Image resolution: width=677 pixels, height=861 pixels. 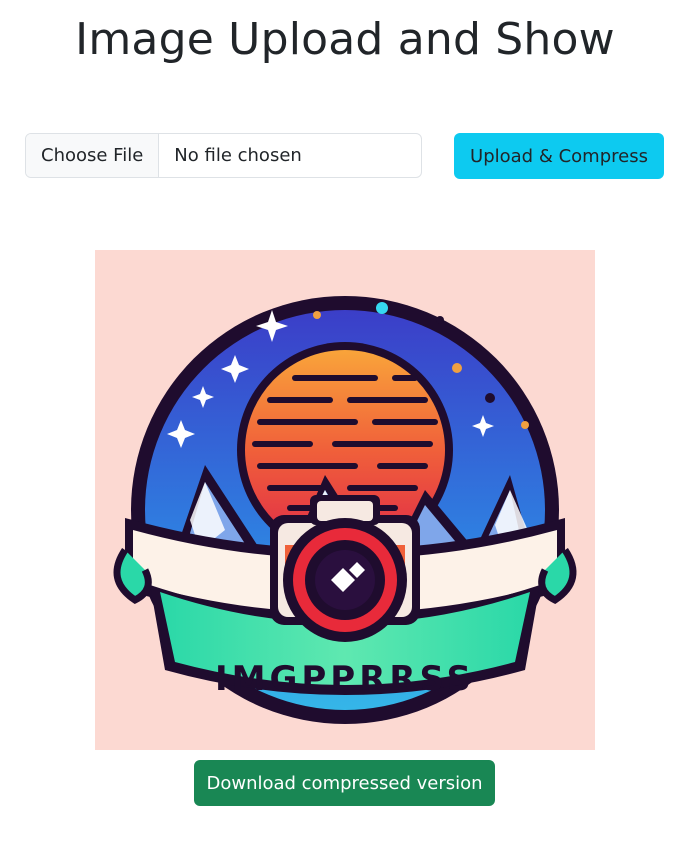 I want to click on page-title: Image Upload and Show, so click(x=345, y=39).